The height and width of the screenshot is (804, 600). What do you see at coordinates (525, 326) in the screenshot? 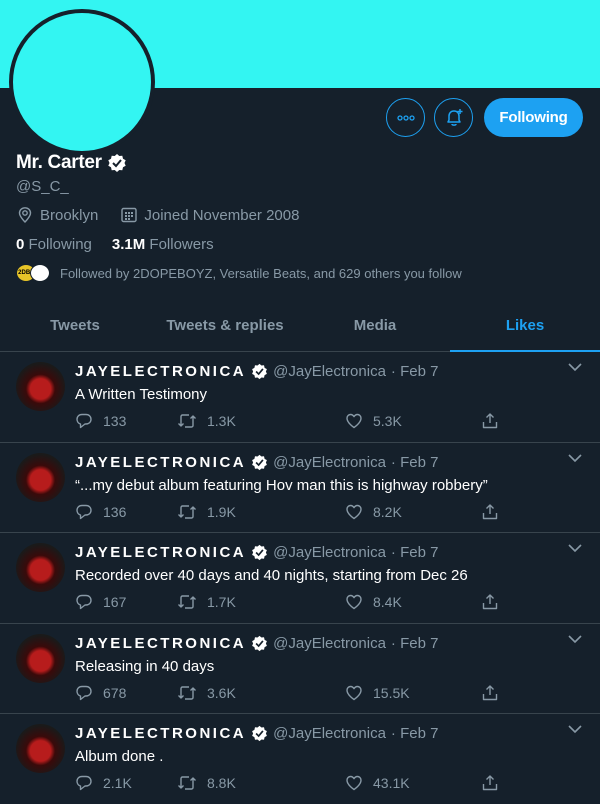
I see `tab-likes: Likes` at bounding box center [525, 326].